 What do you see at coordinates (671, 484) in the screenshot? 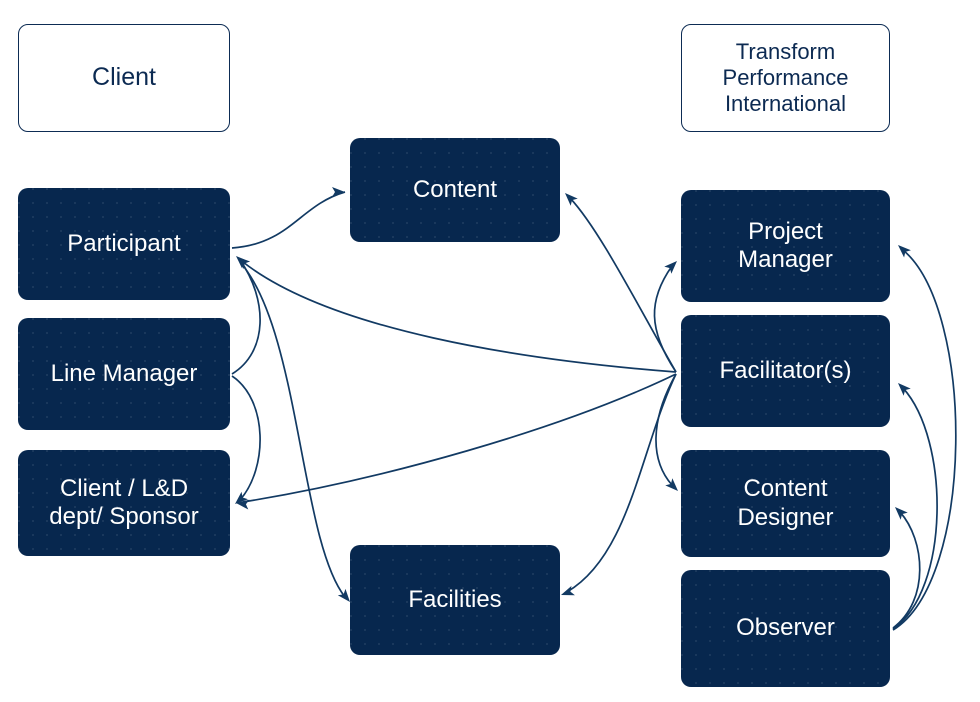
I see `arrowhead-facilitators-to-content-designer` at bounding box center [671, 484].